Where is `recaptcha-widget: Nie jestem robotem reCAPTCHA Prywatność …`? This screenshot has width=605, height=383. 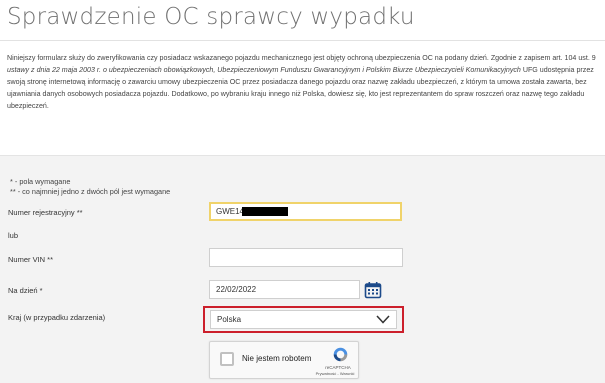 recaptcha-widget: Nie jestem robotem reCAPTCHA Prywatność … is located at coordinates (284, 360).